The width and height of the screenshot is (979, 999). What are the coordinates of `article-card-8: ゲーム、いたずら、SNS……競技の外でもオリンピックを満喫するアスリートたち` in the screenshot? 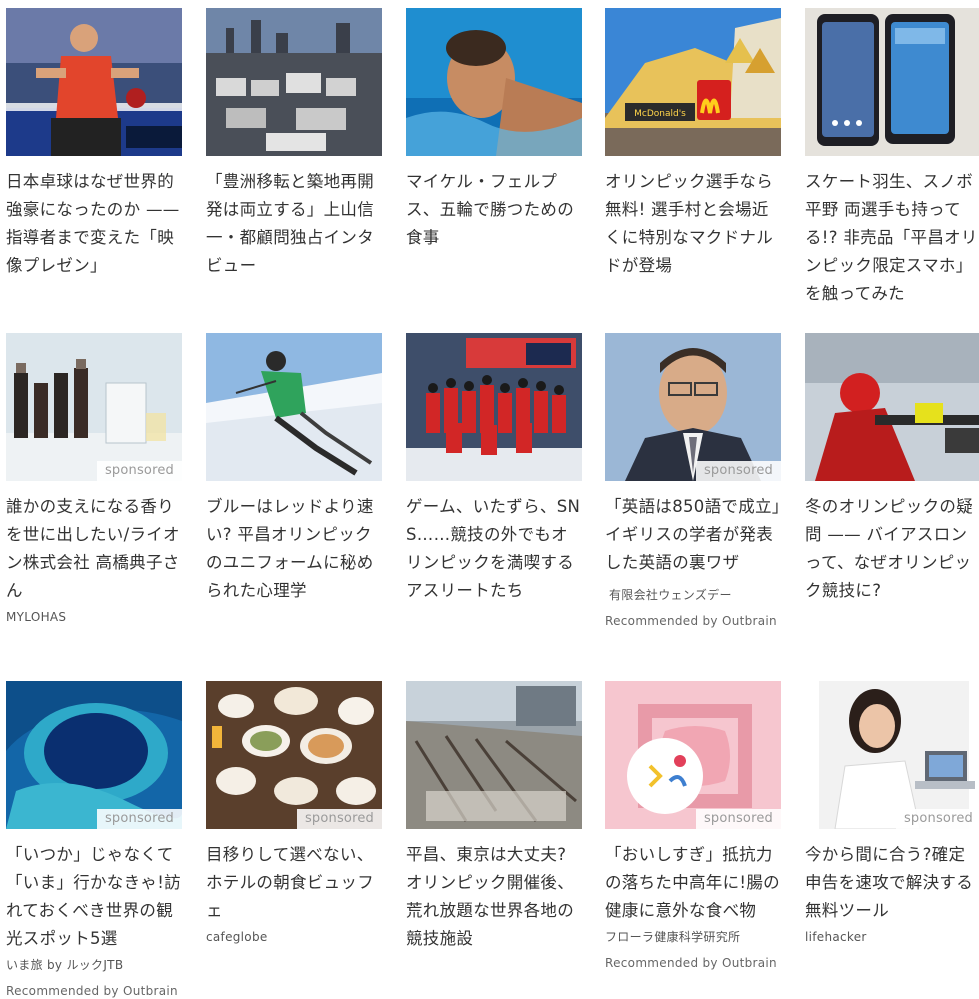 It's located at (494, 469).